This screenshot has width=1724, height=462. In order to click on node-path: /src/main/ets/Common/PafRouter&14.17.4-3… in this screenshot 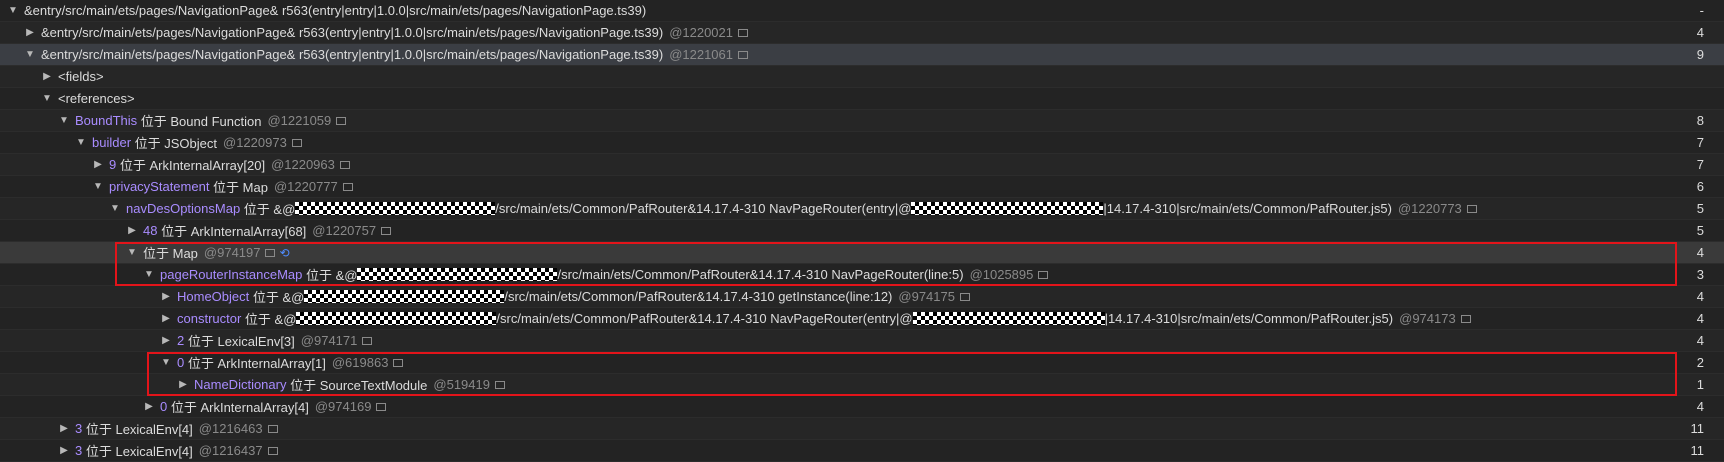, I will do `click(760, 274)`.